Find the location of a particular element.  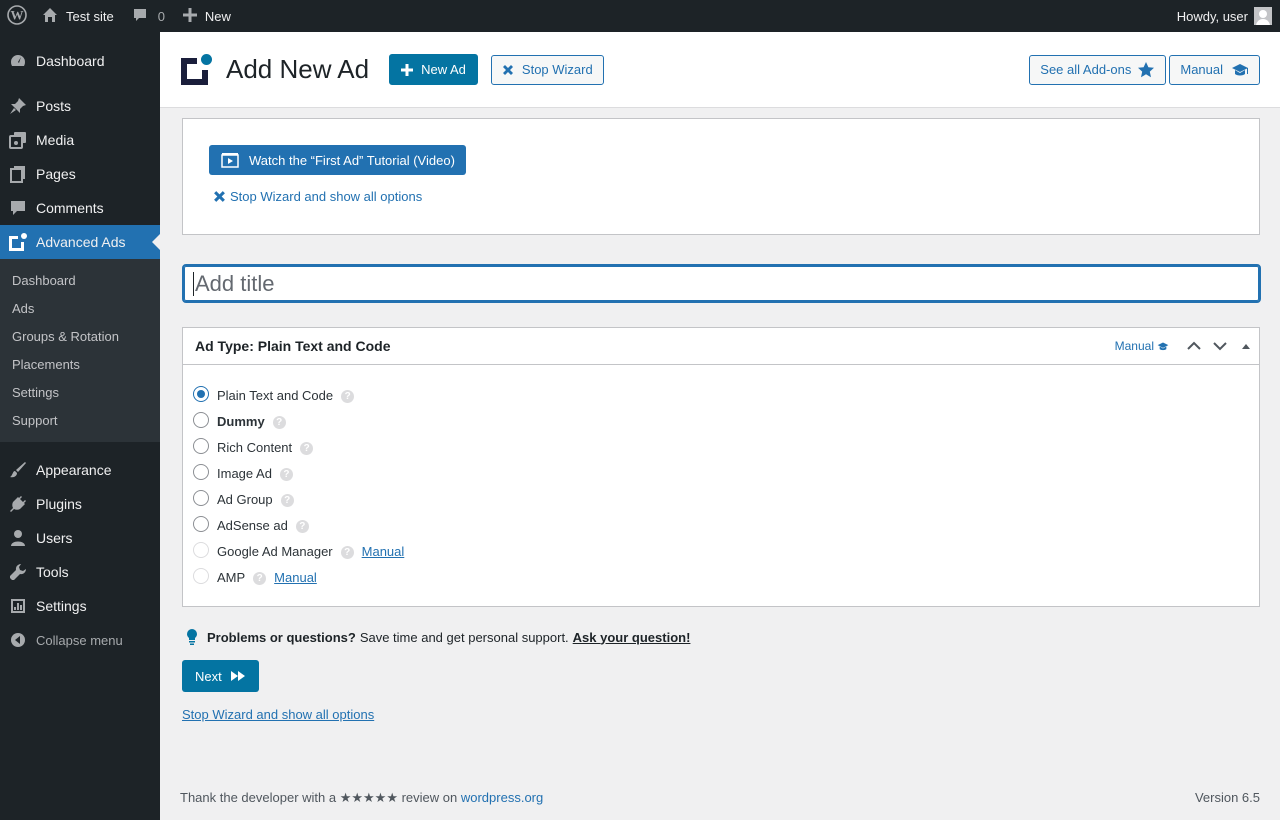

watch-tutorial-label: Watch the “First Ad” Tutorial (Video) is located at coordinates (352, 160).